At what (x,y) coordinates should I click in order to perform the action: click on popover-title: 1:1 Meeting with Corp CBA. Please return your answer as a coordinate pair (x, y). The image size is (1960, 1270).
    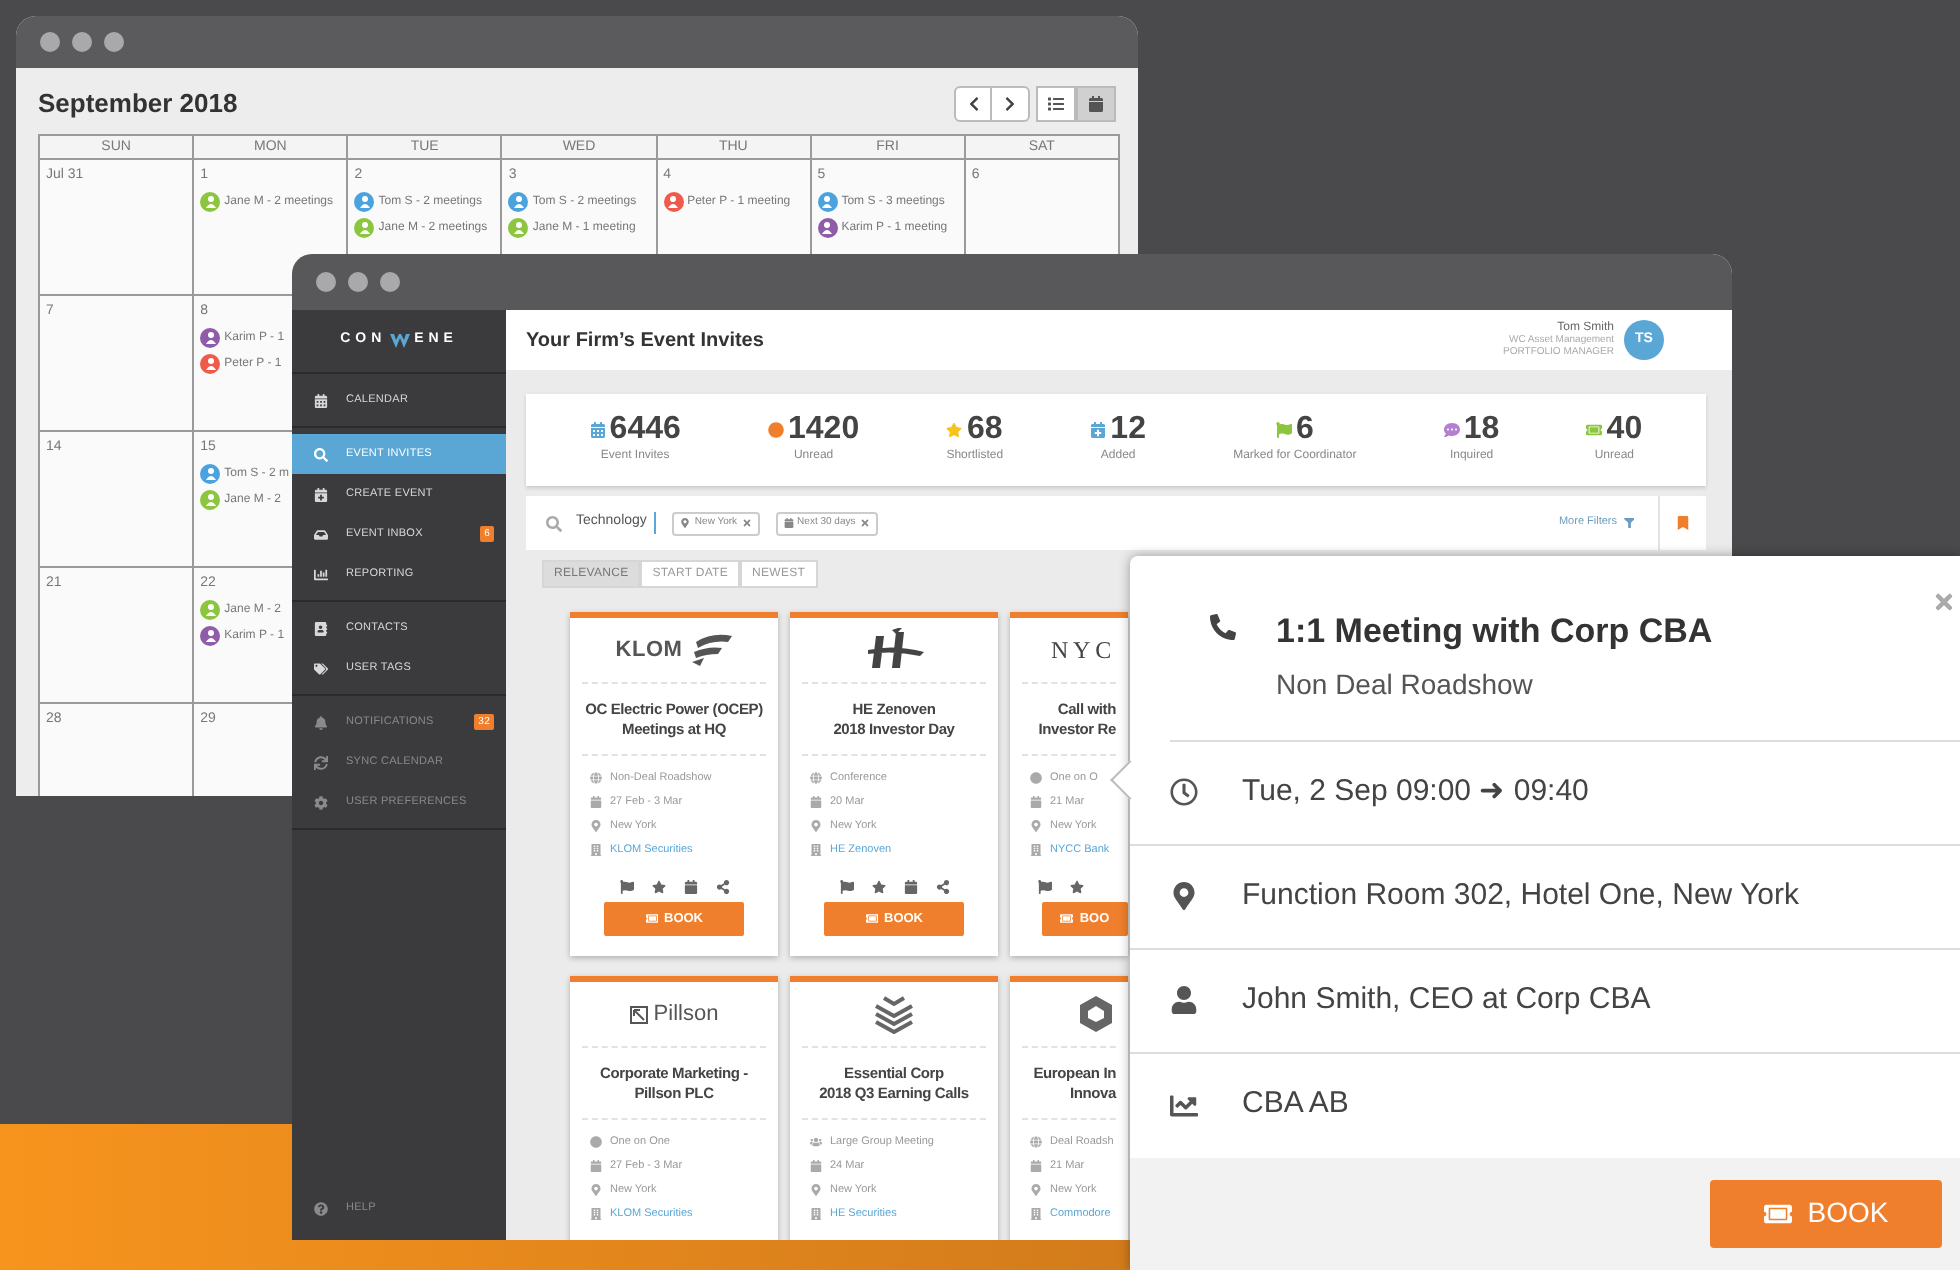
    Looking at the image, I should click on (1494, 632).